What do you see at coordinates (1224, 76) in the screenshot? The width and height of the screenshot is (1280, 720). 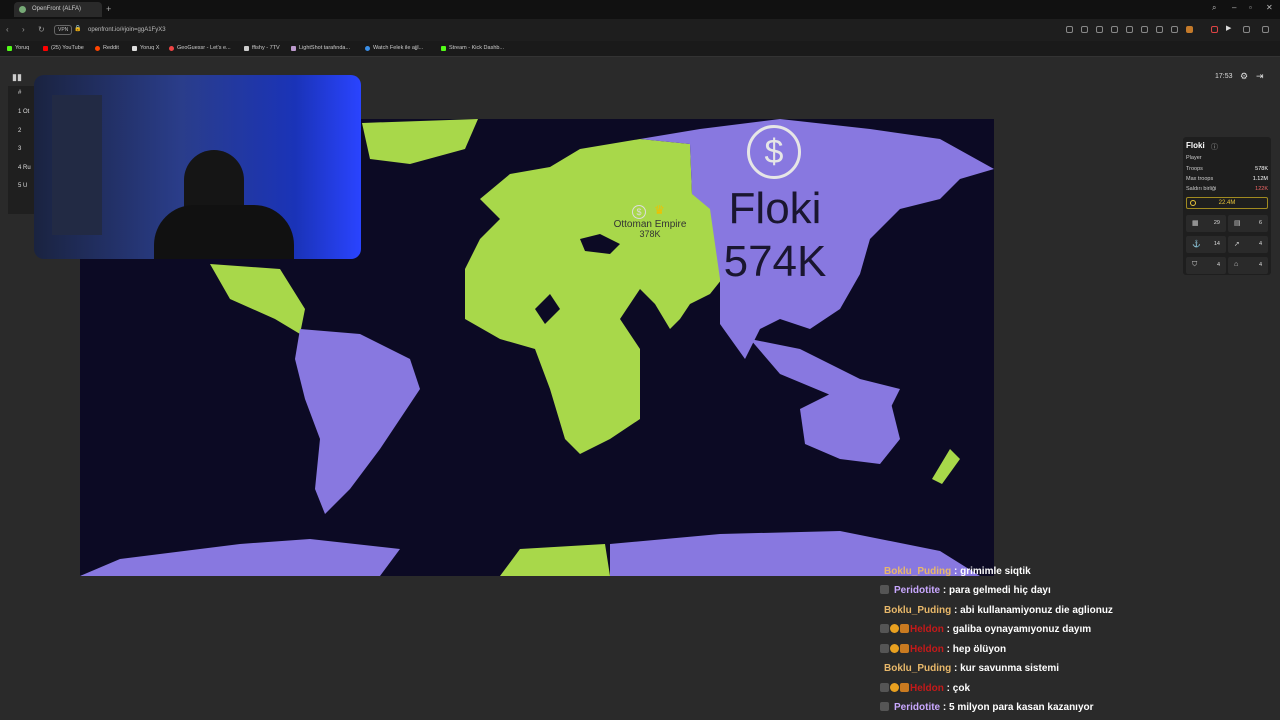 I see `game-timer: 17:53` at bounding box center [1224, 76].